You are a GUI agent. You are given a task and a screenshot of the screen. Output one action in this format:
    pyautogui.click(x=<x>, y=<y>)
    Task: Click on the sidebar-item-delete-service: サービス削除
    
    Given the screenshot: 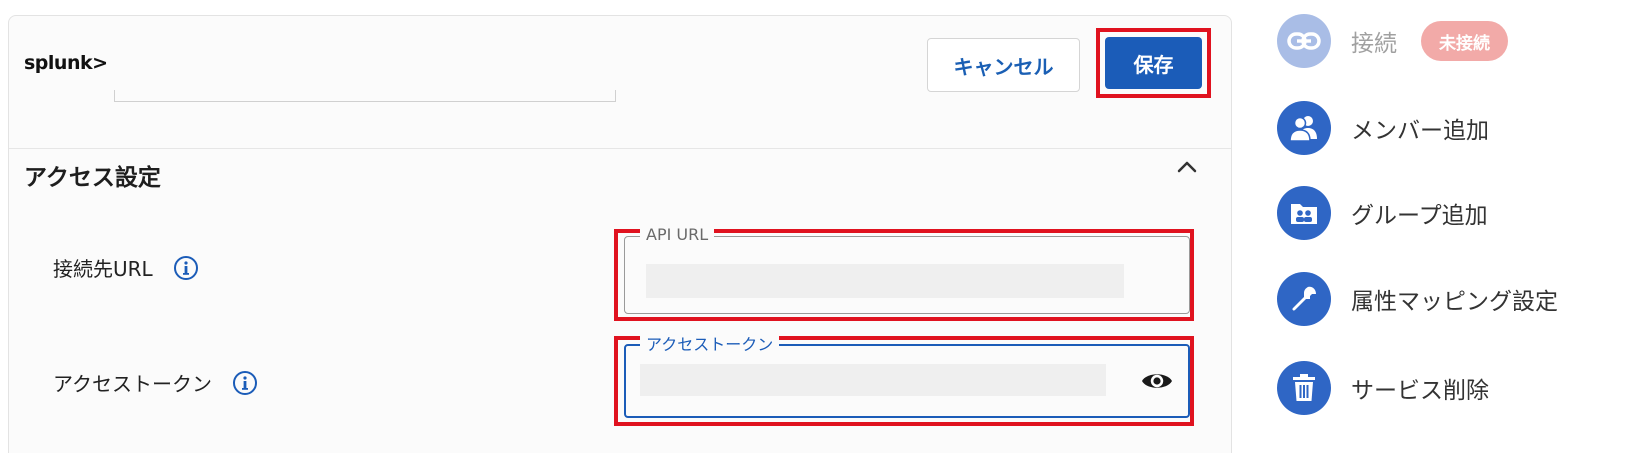 What is the action you would take?
    pyautogui.click(x=1383, y=388)
    